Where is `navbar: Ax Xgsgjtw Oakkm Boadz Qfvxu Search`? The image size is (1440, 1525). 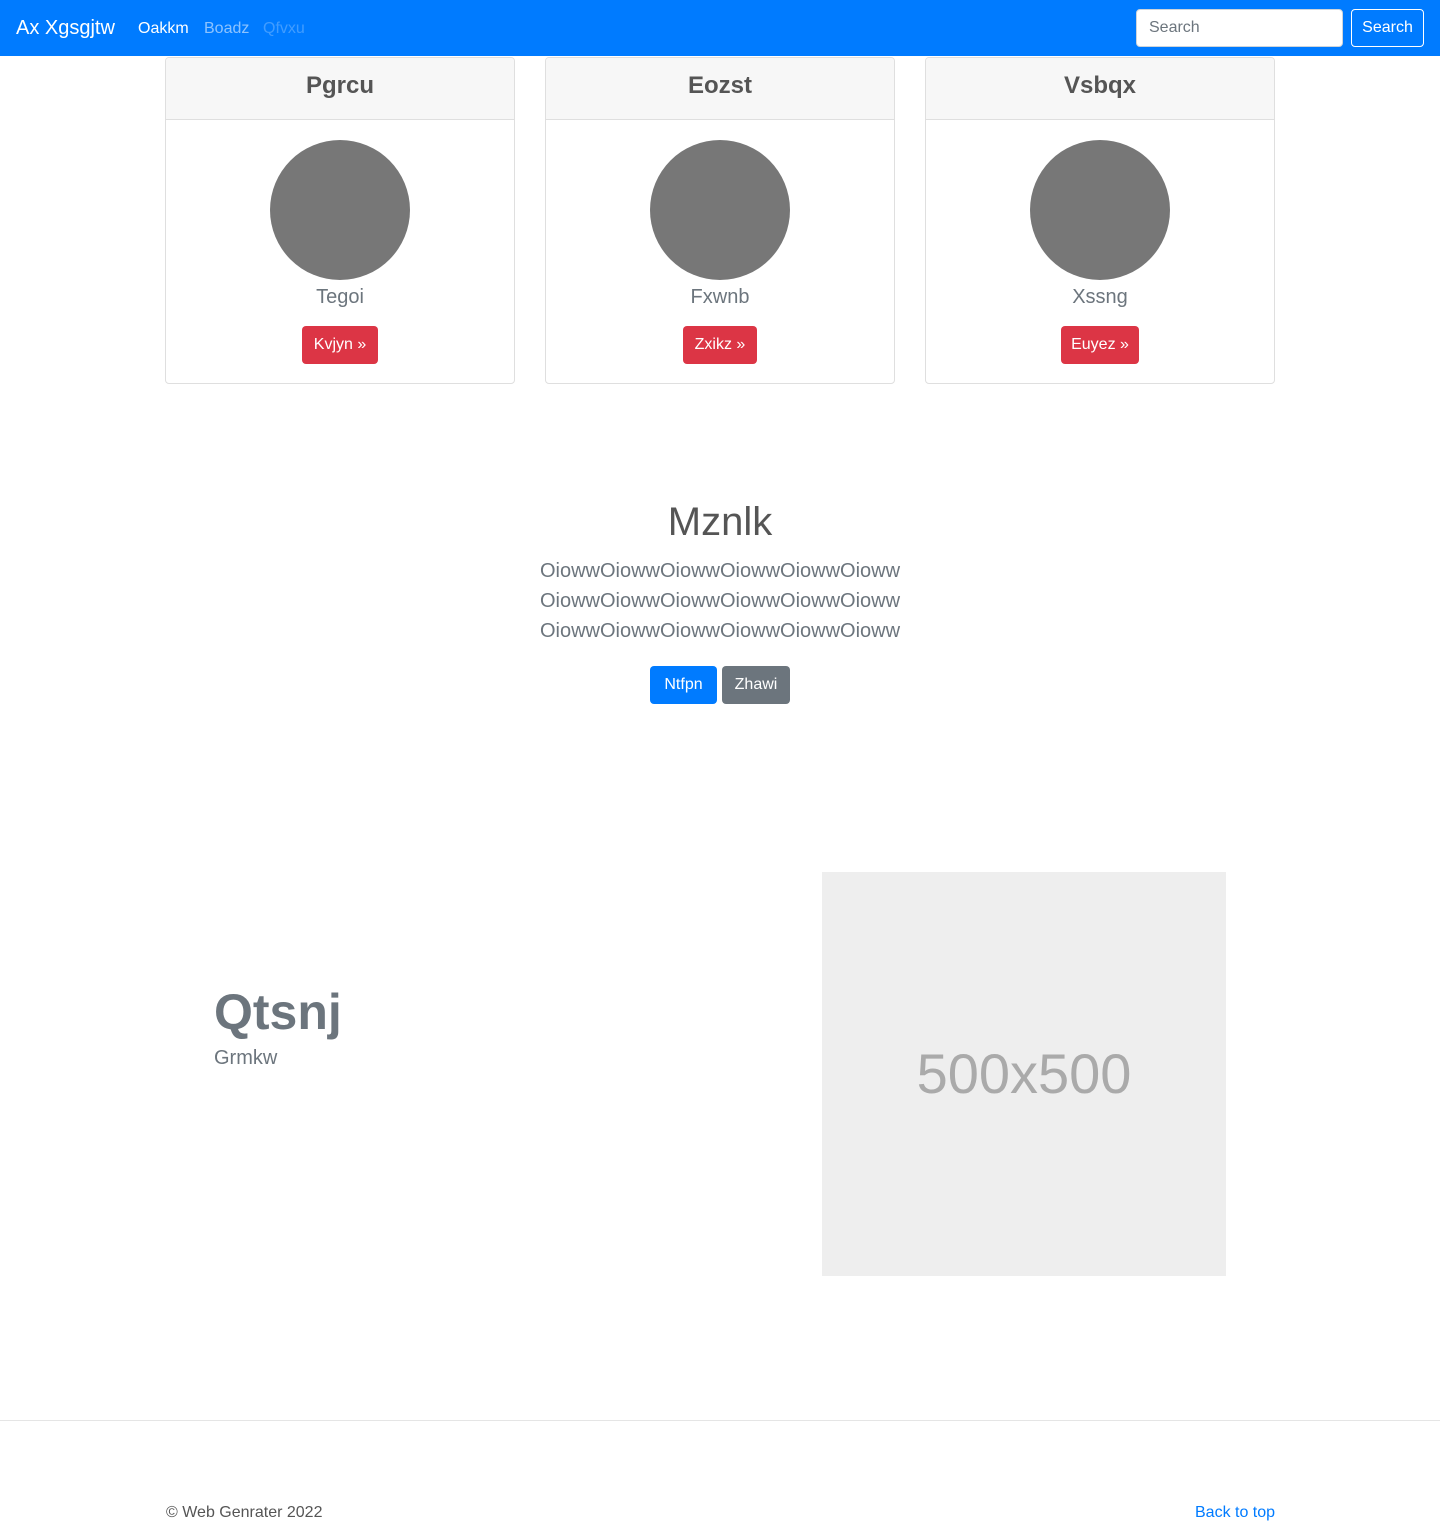
navbar: Ax Xgsgjtw Oakkm Boadz Qfvxu Search is located at coordinates (720, 28).